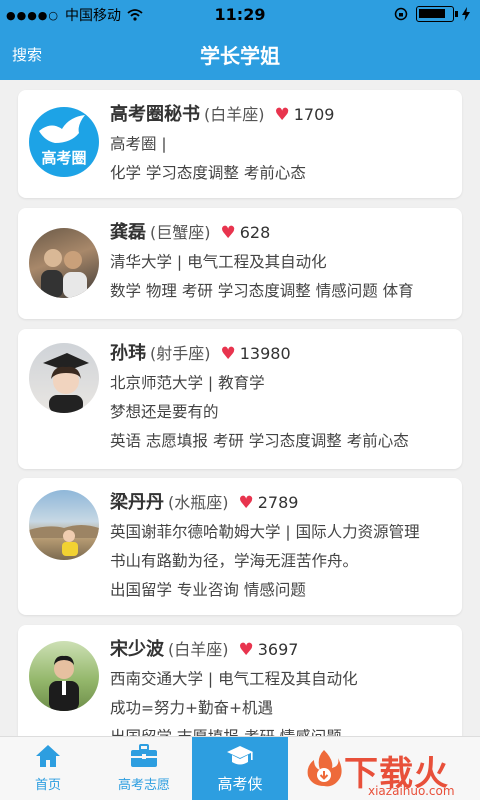  Describe the element at coordinates (259, 441) in the screenshot. I see `tags: 英语 志愿填报 考研 学习态度调整 考前心态` at that location.